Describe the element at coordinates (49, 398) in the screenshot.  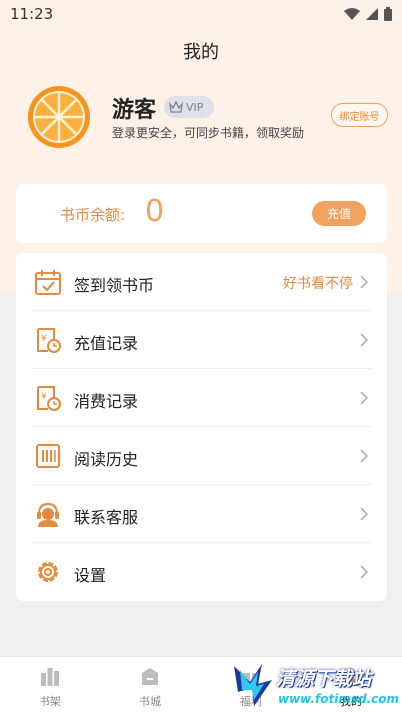
I see `consume-record-icon: ¥` at that location.